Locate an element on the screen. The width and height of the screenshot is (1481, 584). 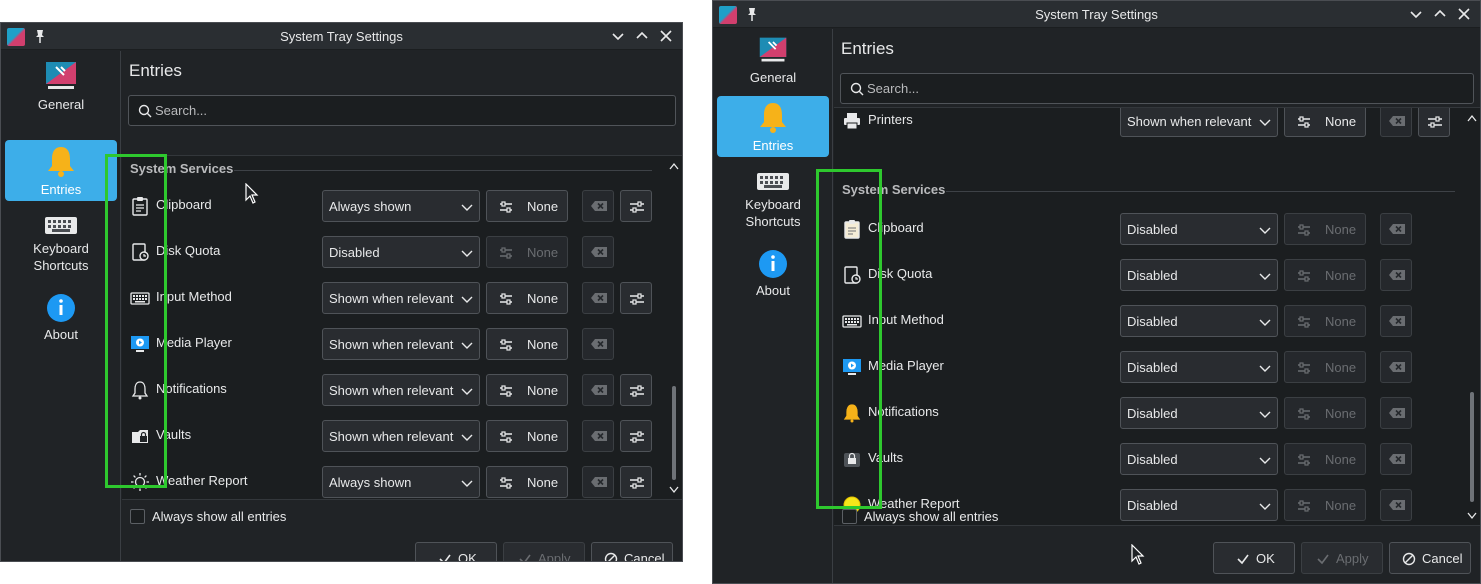
list-item-media-player: Media Player Shown when relevant None is located at coordinates (392, 343).